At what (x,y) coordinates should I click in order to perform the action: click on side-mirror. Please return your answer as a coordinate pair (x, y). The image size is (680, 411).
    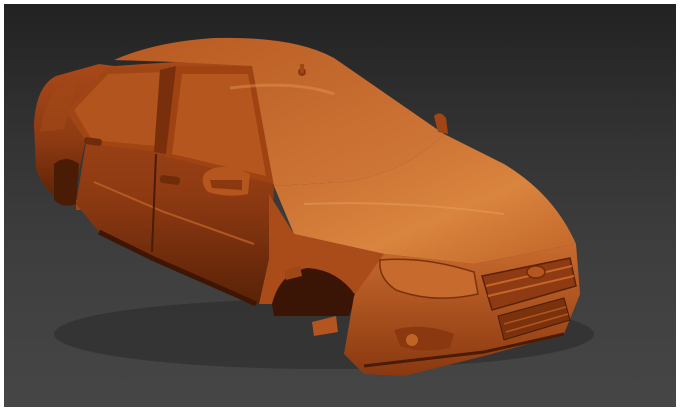
    Looking at the image, I should click on (226, 181).